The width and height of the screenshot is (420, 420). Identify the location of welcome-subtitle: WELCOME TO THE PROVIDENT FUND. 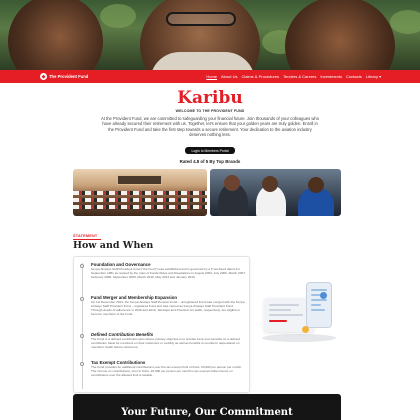
(210, 111).